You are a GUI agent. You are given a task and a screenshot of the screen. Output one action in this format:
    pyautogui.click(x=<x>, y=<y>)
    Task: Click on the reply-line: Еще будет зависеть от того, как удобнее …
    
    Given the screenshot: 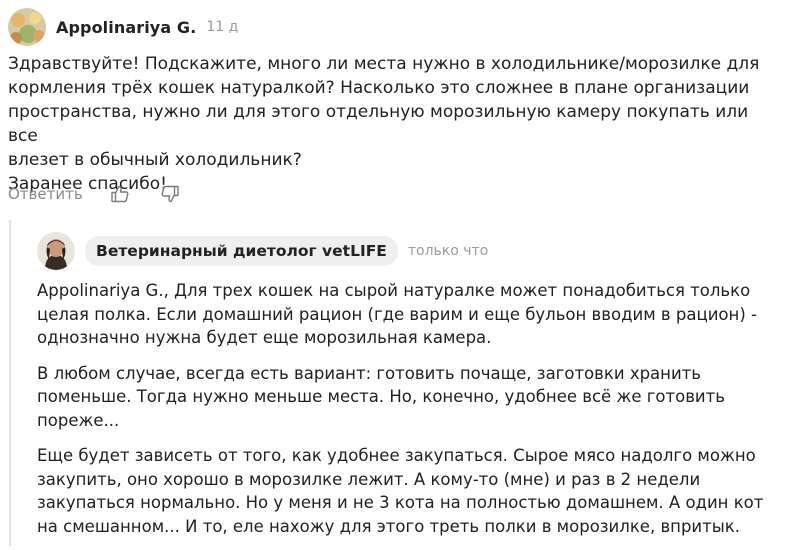 What is the action you would take?
    pyautogui.click(x=396, y=455)
    